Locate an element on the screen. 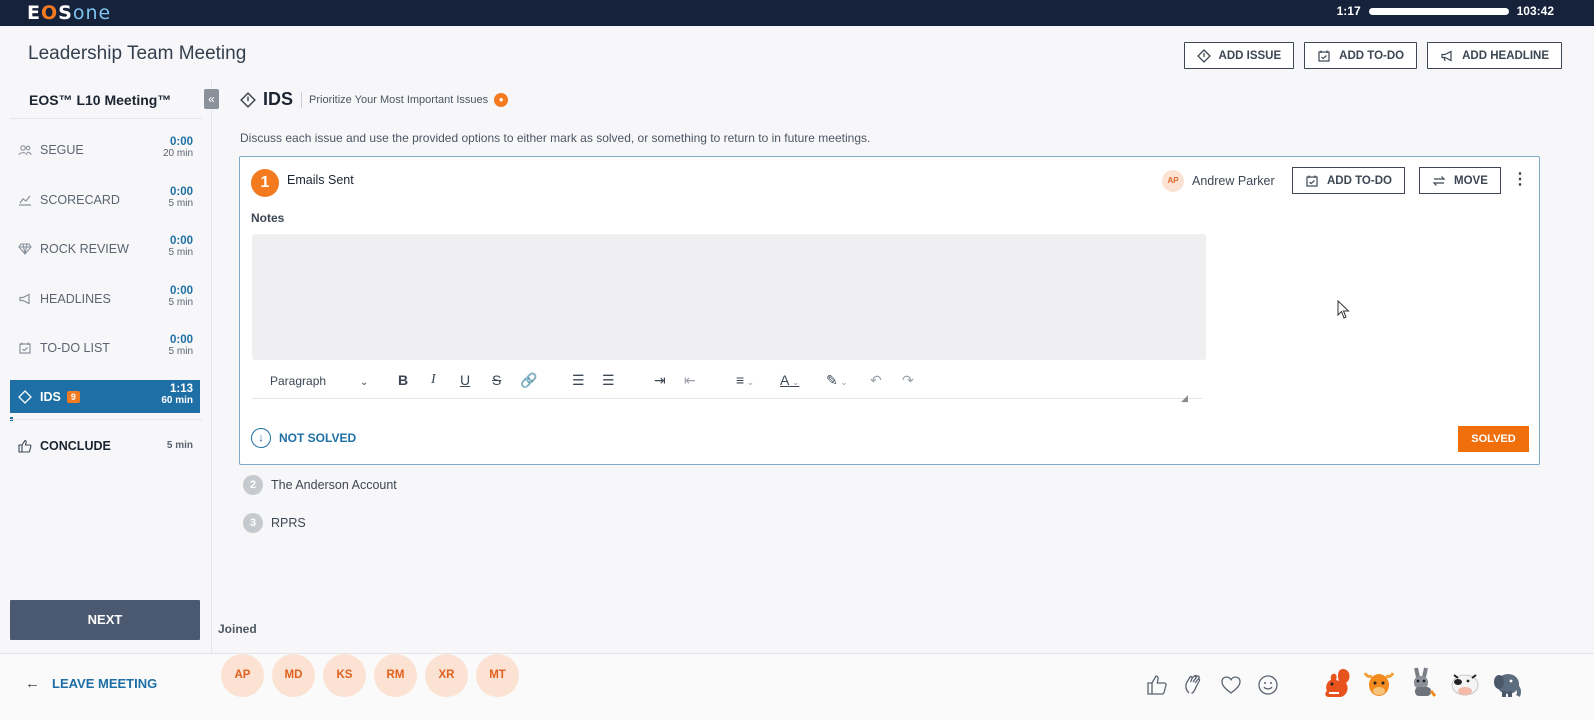 Image resolution: width=1594 pixels, height=720 pixels. bull-icon is located at coordinates (1379, 683).